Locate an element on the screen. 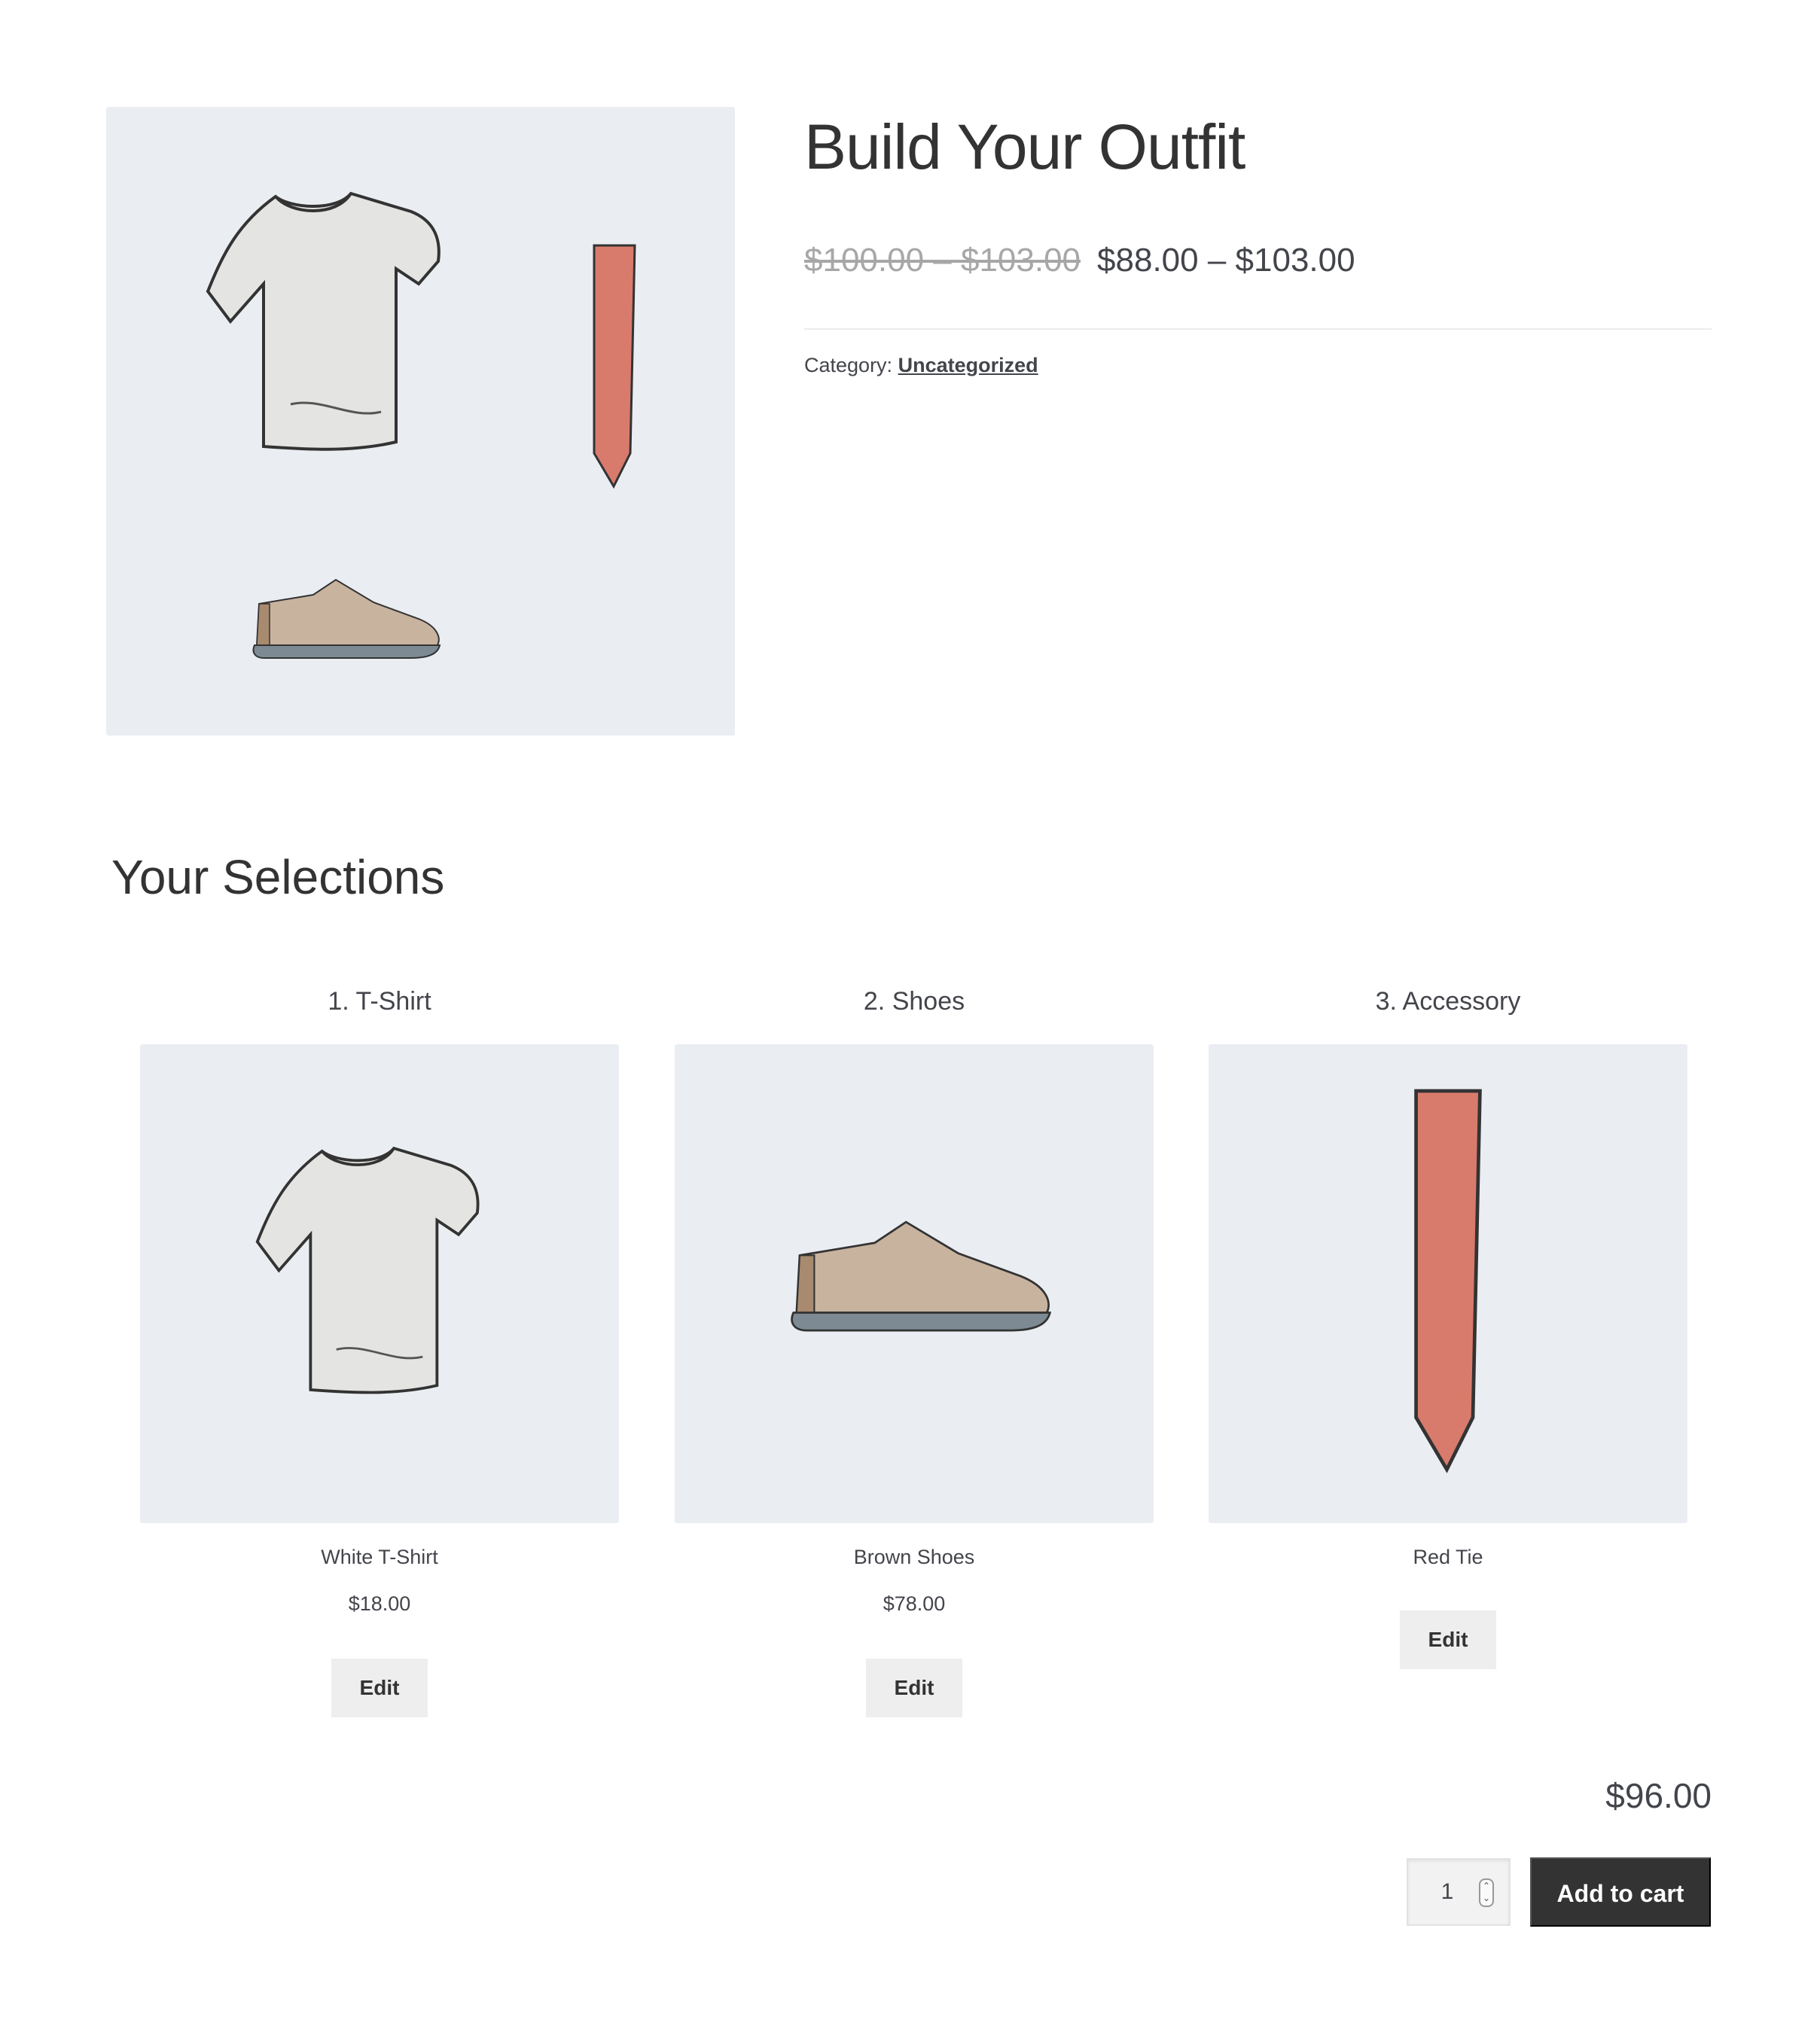  quantity-stepper: 1 ⌃ ⌄ is located at coordinates (1459, 1892).